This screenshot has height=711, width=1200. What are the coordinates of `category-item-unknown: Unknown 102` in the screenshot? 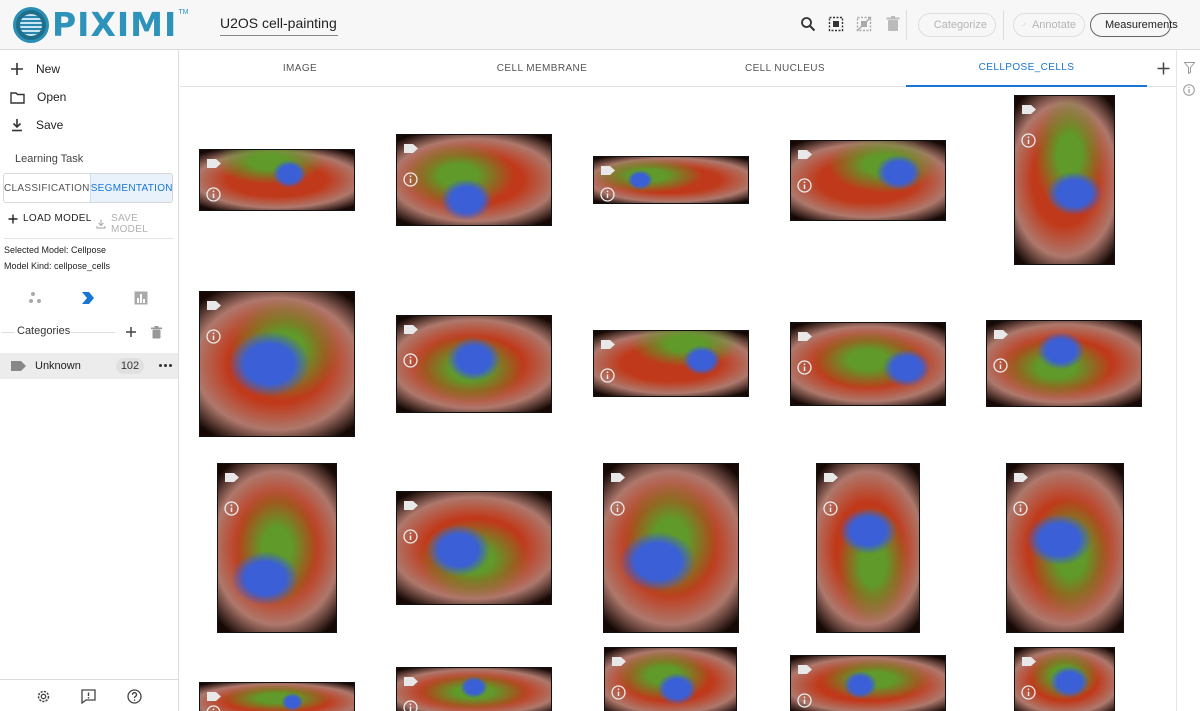 It's located at (89, 366).